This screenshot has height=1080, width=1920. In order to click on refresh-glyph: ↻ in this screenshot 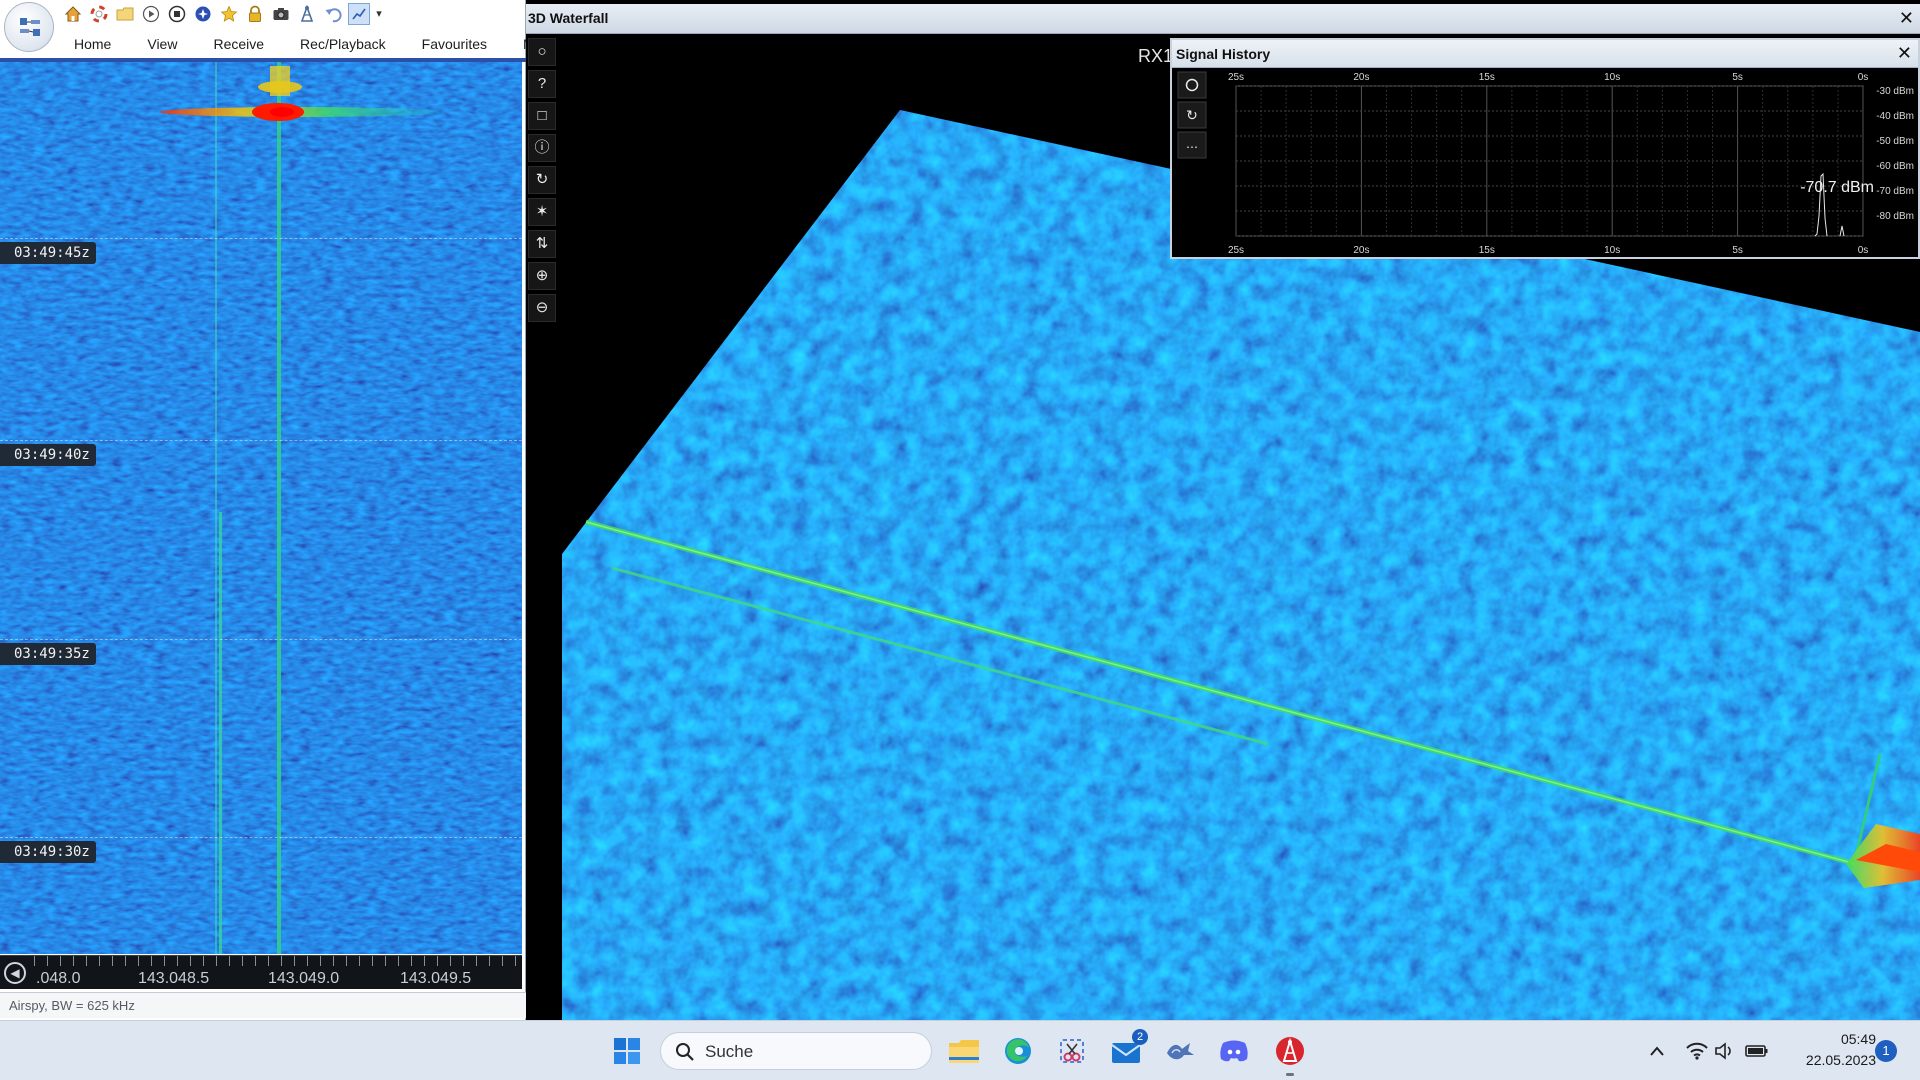, I will do `click(1192, 116)`.